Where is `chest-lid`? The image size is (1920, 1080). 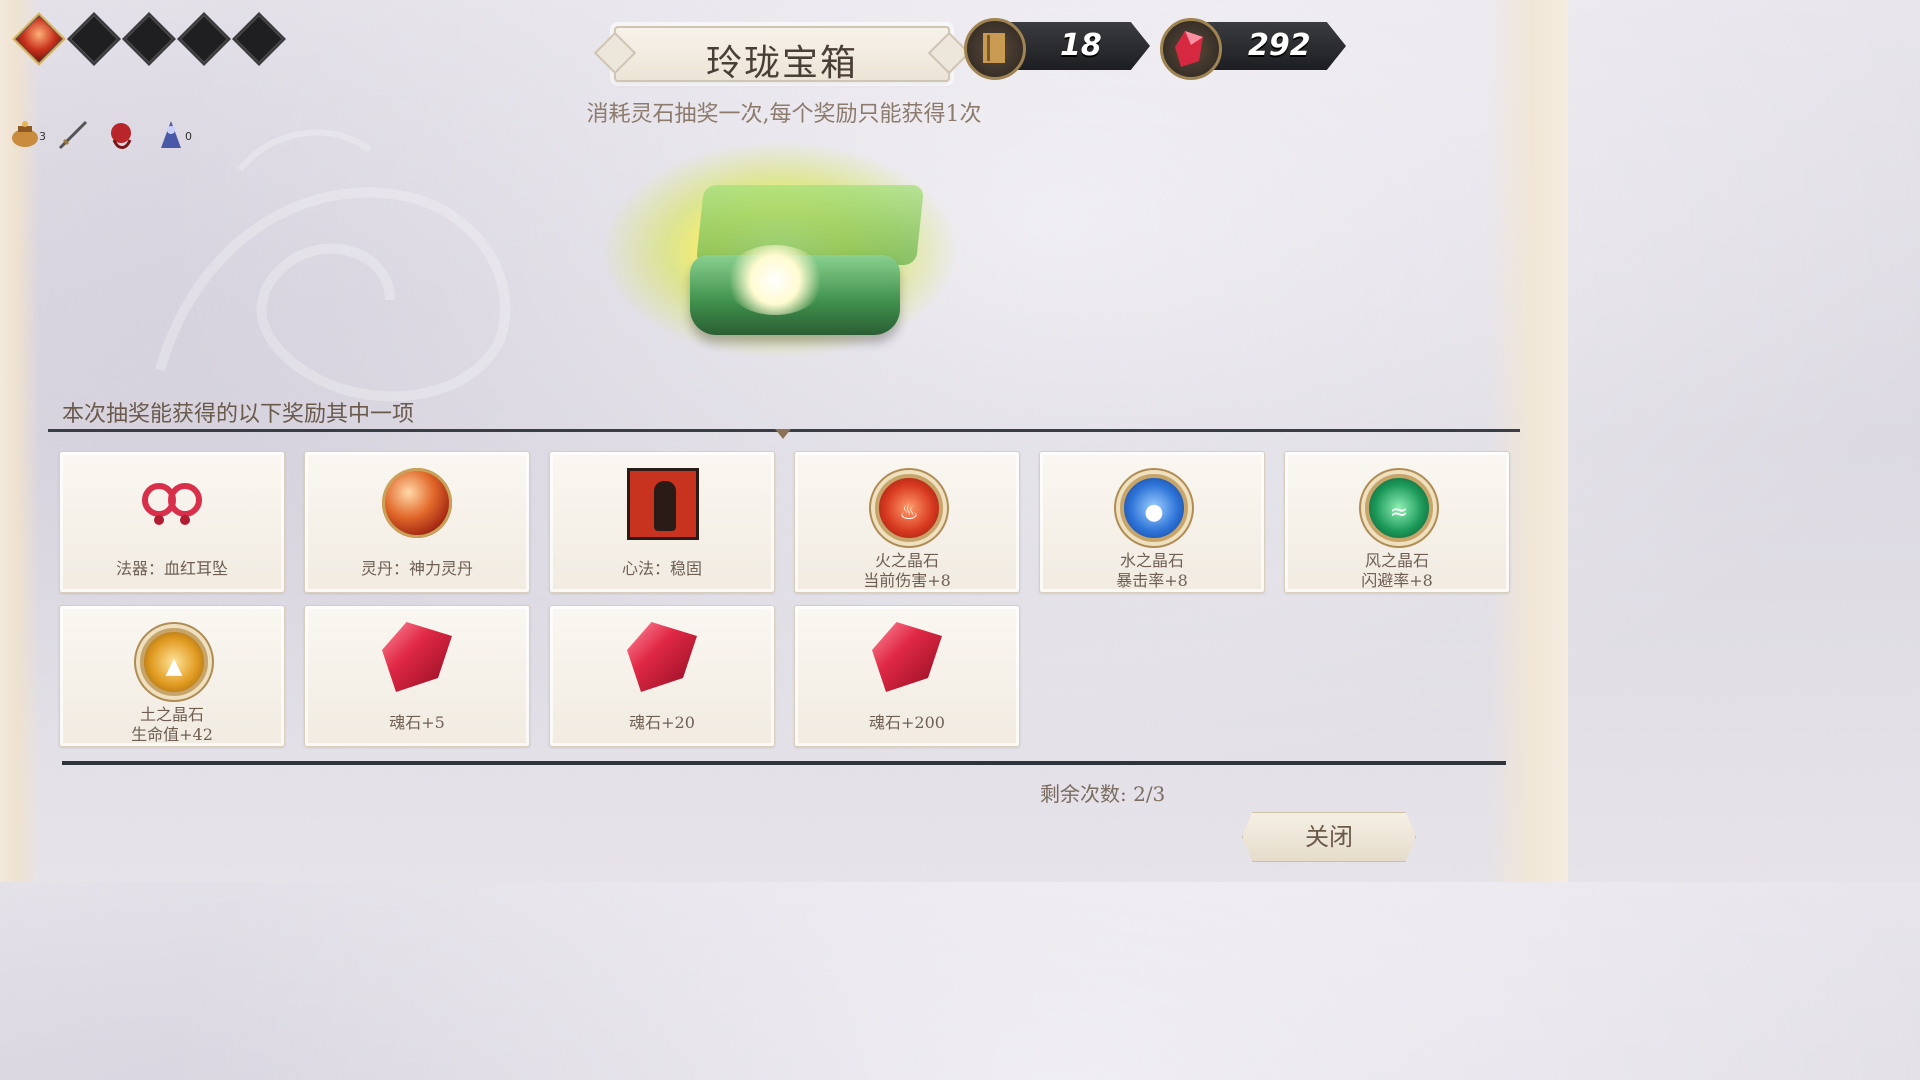
chest-lid is located at coordinates (810, 225).